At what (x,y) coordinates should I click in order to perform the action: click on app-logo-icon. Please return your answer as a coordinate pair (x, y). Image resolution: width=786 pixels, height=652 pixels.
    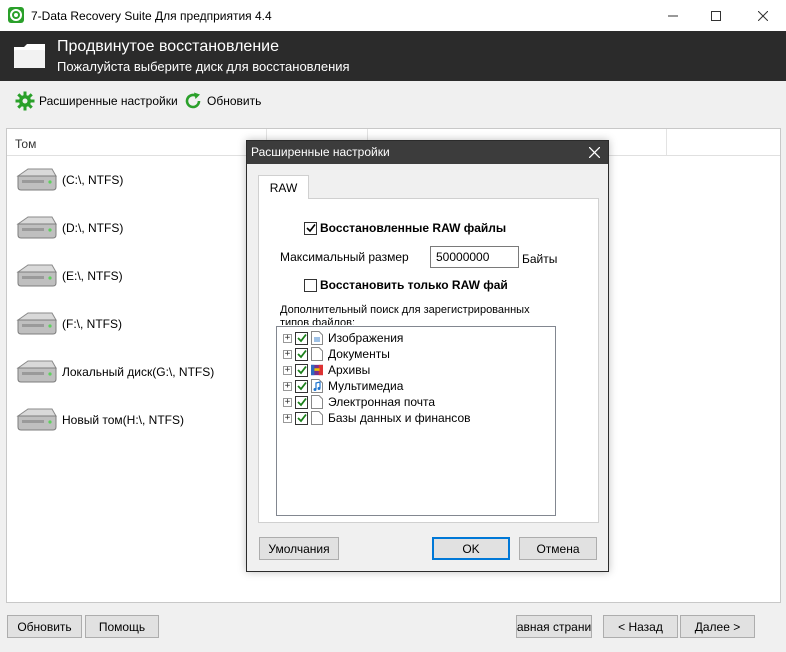
    Looking at the image, I should click on (16, 15).